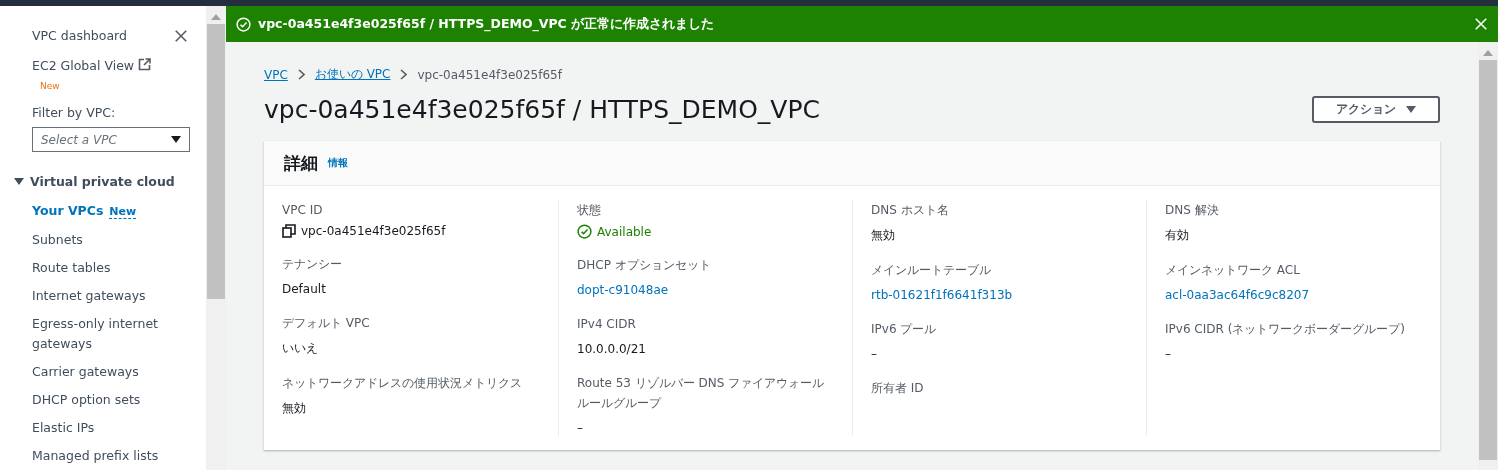 The image size is (1498, 470). I want to click on nav-item: DHCP option sets, so click(107, 400).